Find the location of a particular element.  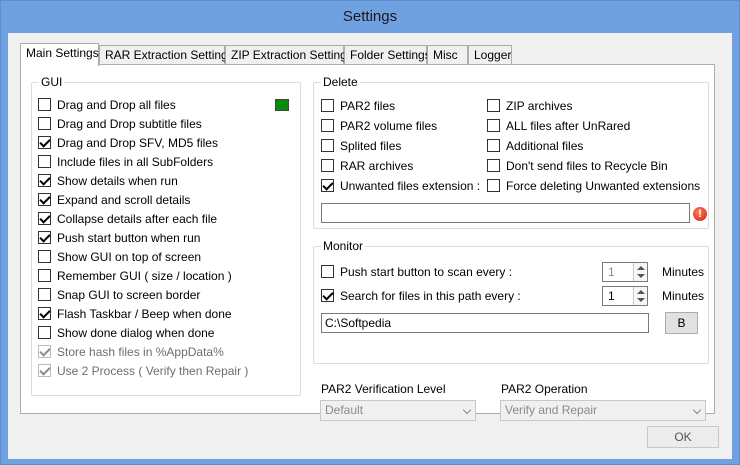

checkbox-label: PAR2 volume files is located at coordinates (389, 126).